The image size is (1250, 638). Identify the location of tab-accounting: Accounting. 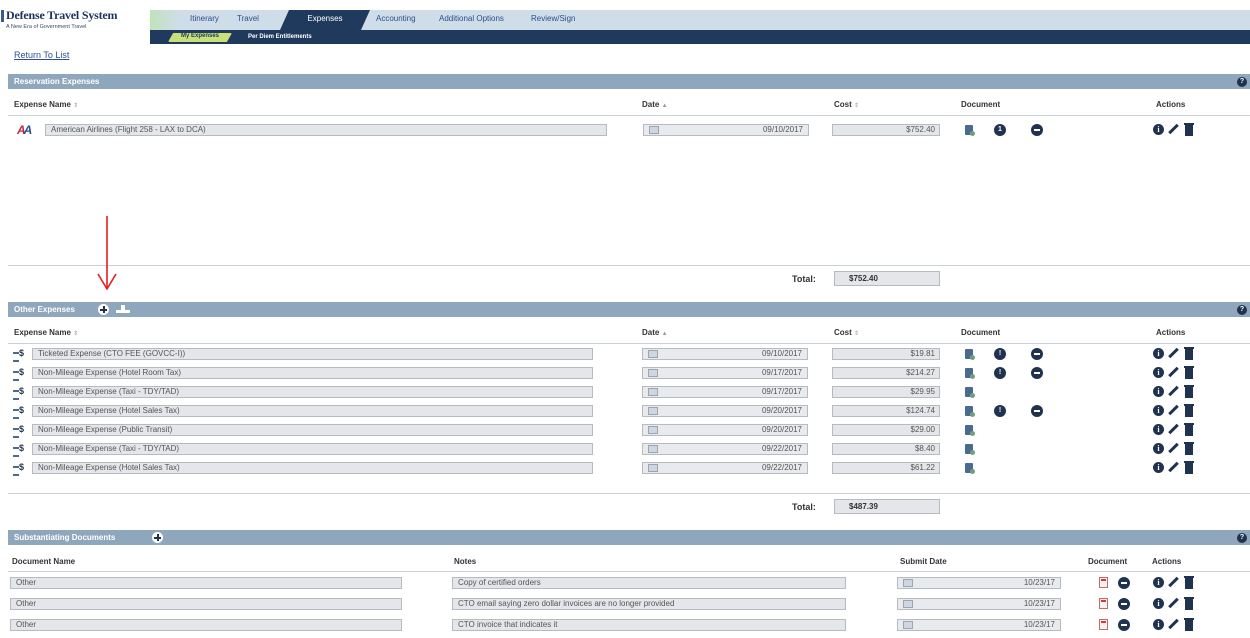
(396, 18).